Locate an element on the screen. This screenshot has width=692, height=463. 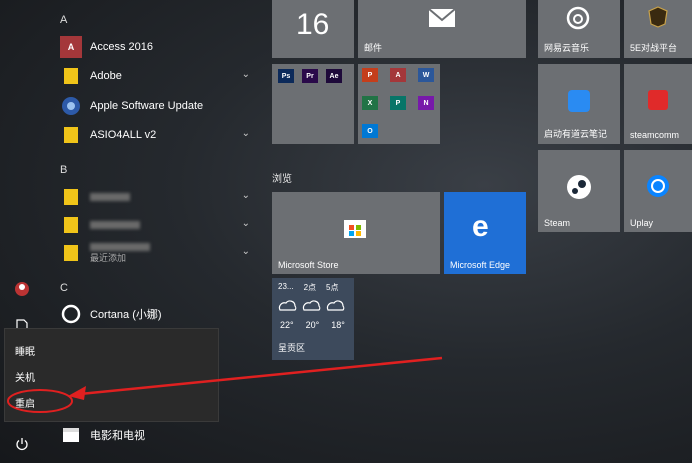
app-asio-folder: ASIO4ALL v2 ⌄ is located at coordinates (160, 135).